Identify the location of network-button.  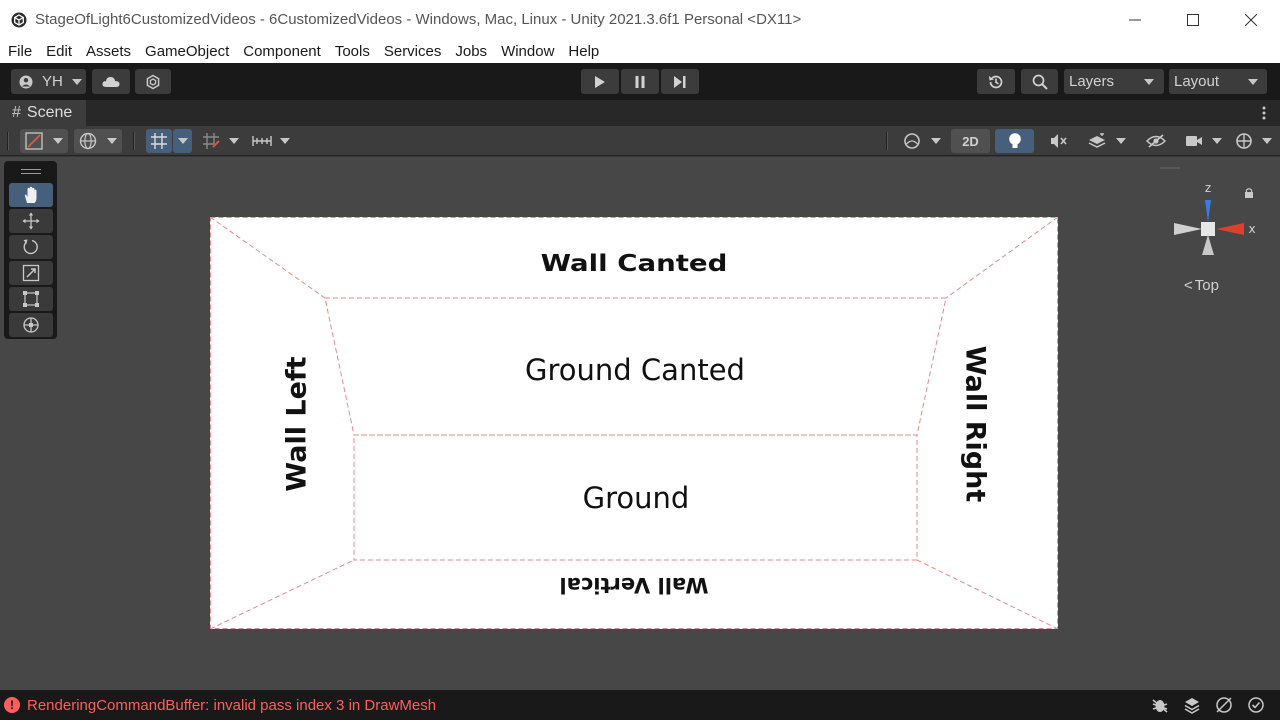
(1224, 705).